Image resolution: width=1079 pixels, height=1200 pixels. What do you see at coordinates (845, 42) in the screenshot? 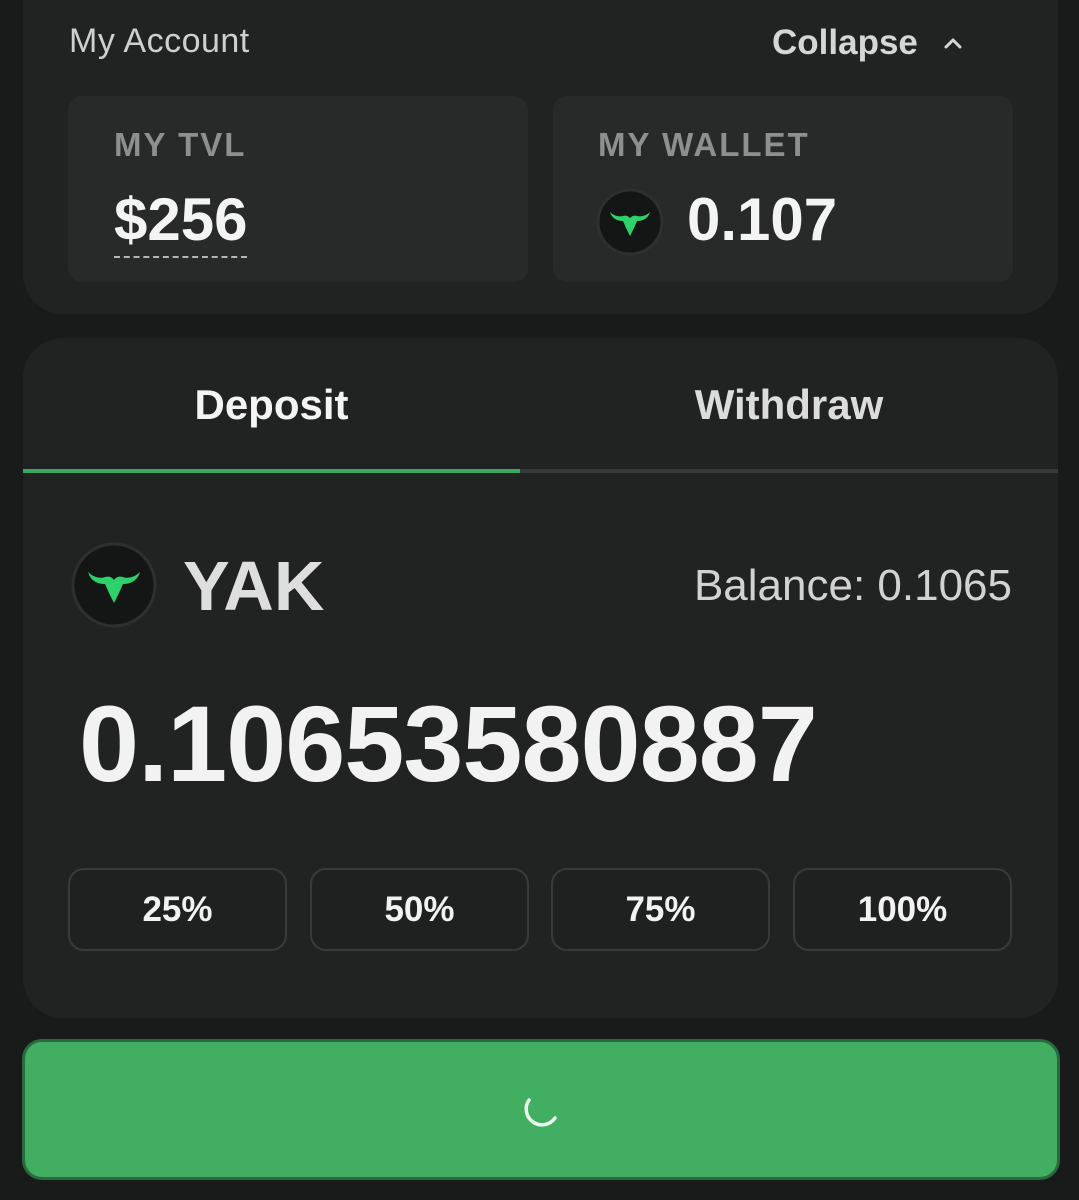
I see `collapse-label: Collapse` at bounding box center [845, 42].